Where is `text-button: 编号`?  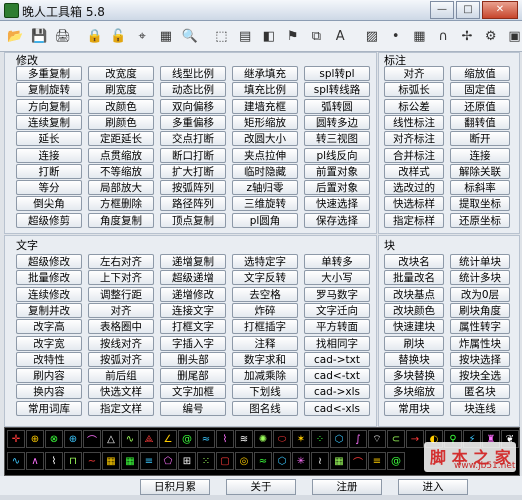
text-button: 编号 is located at coordinates (193, 408).